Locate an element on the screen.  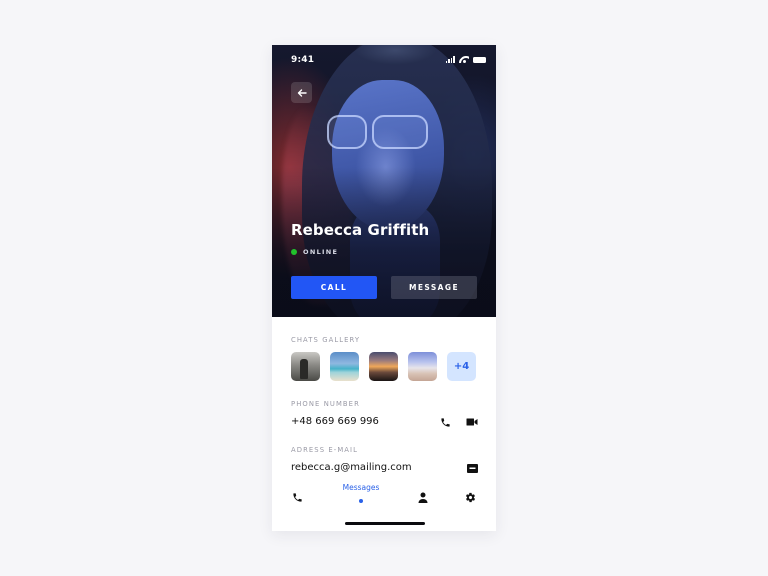
arrow-left-icon is located at coordinates (302, 92).